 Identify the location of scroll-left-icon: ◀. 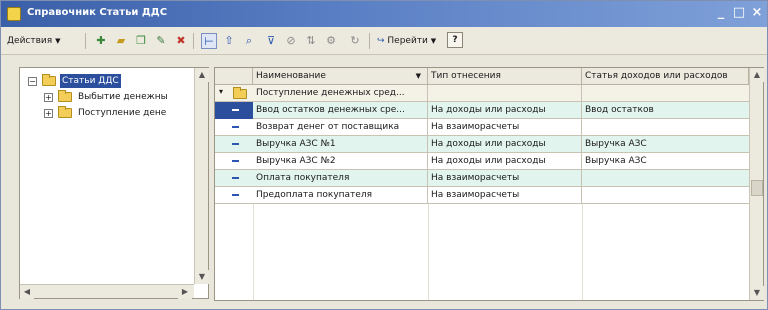
(27, 292).